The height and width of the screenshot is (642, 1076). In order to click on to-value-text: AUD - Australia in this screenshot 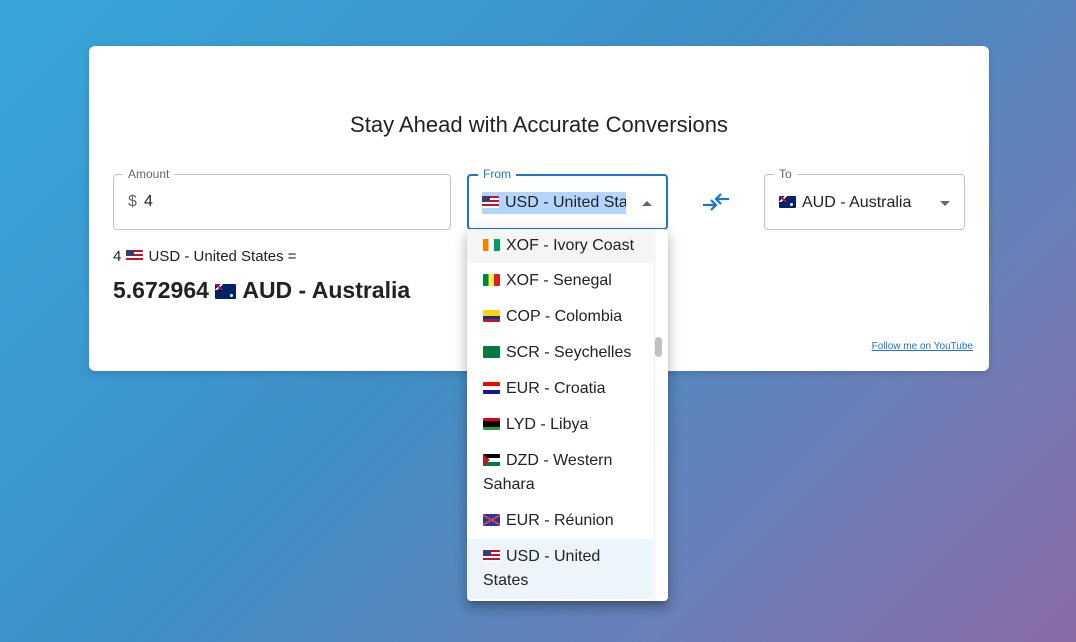, I will do `click(857, 202)`.